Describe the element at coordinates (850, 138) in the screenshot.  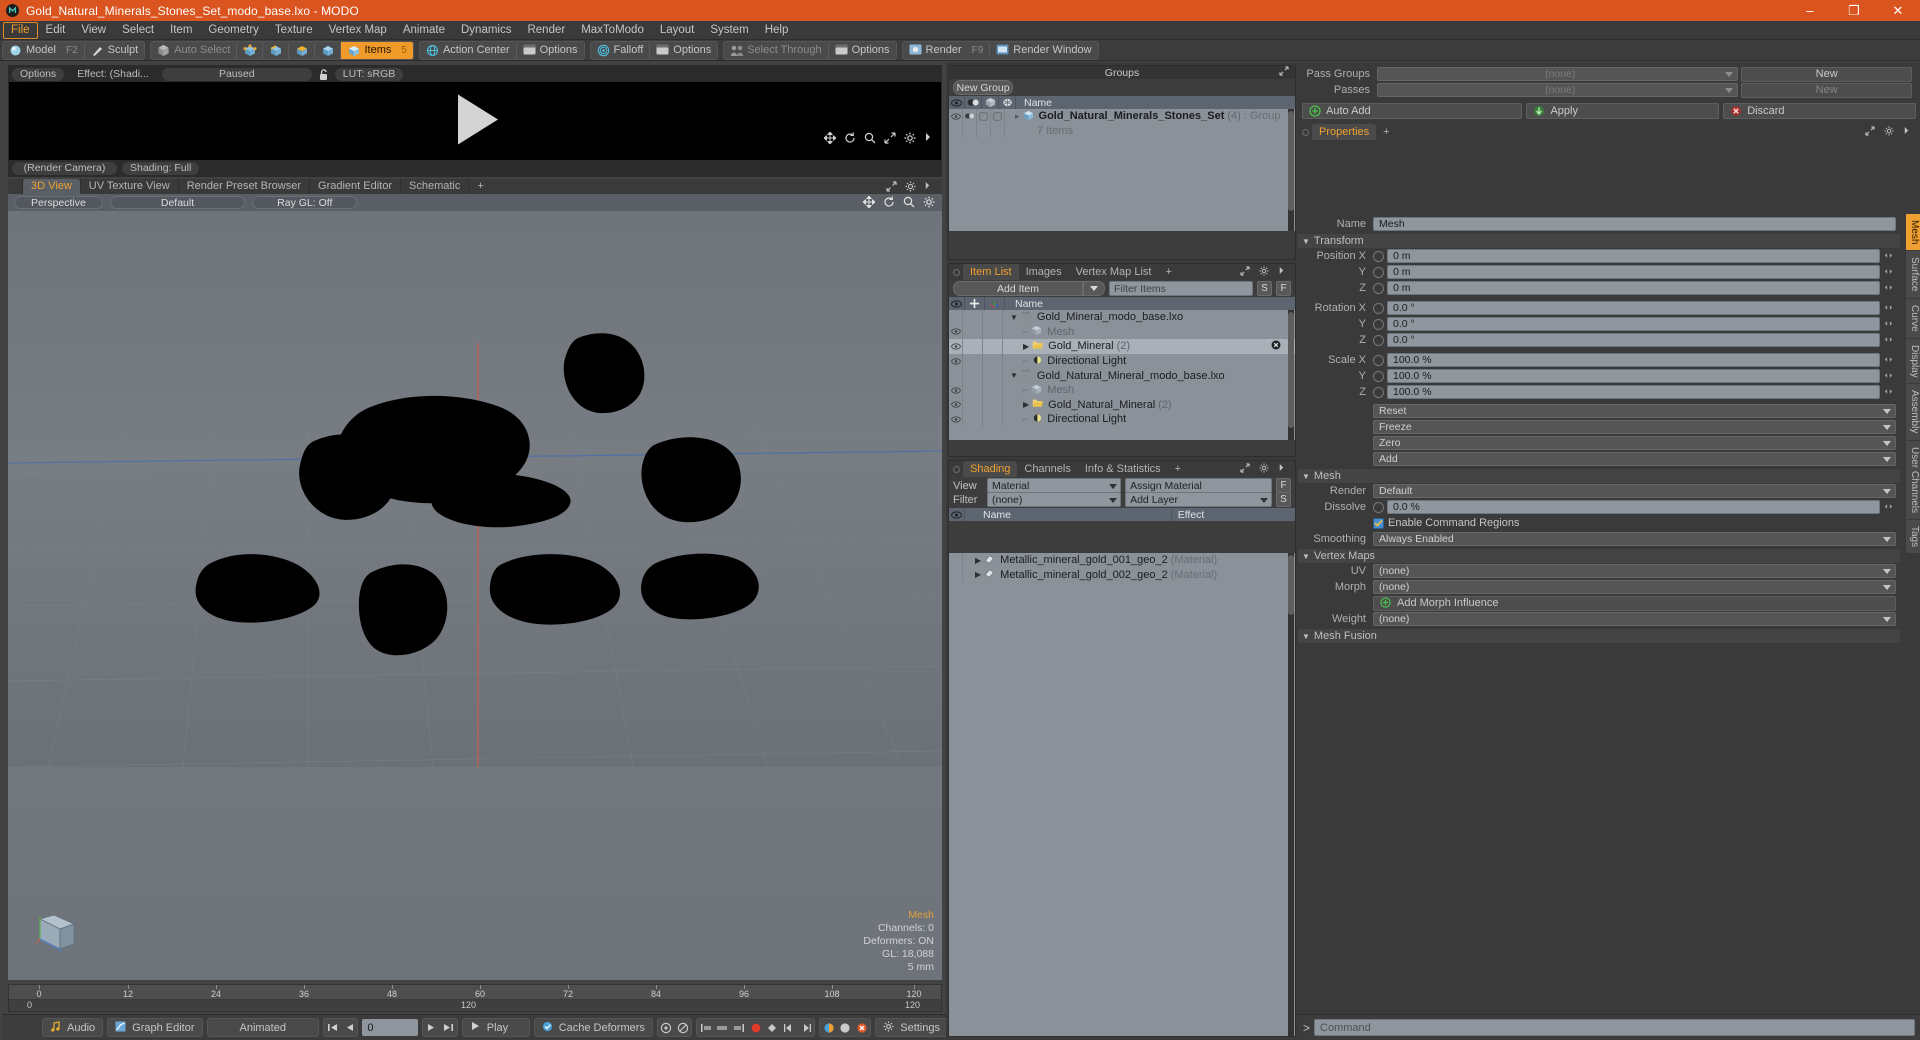
I see `rotate-icon` at that location.